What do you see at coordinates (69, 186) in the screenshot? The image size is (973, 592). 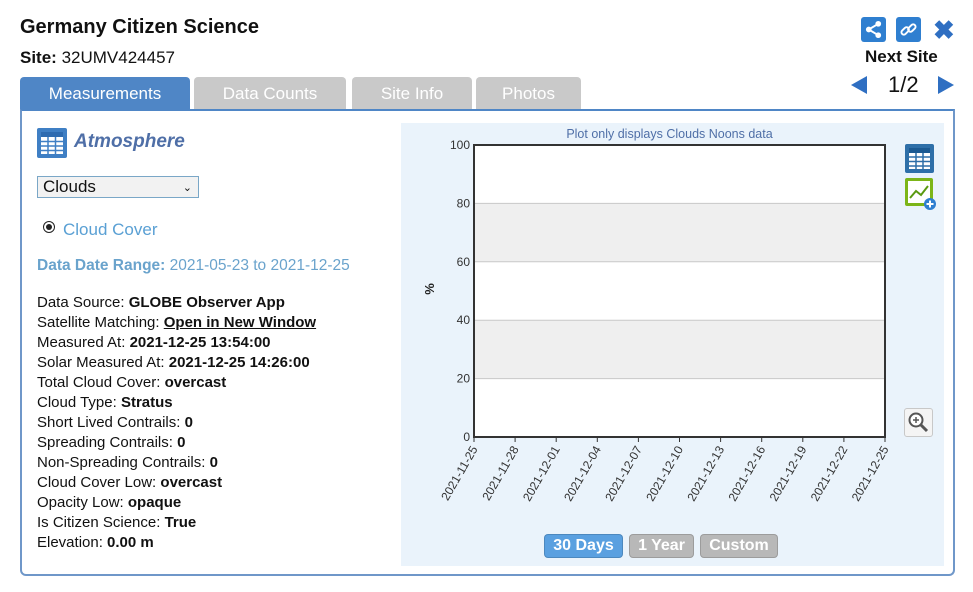 I see `protocol-select-value: Clouds` at bounding box center [69, 186].